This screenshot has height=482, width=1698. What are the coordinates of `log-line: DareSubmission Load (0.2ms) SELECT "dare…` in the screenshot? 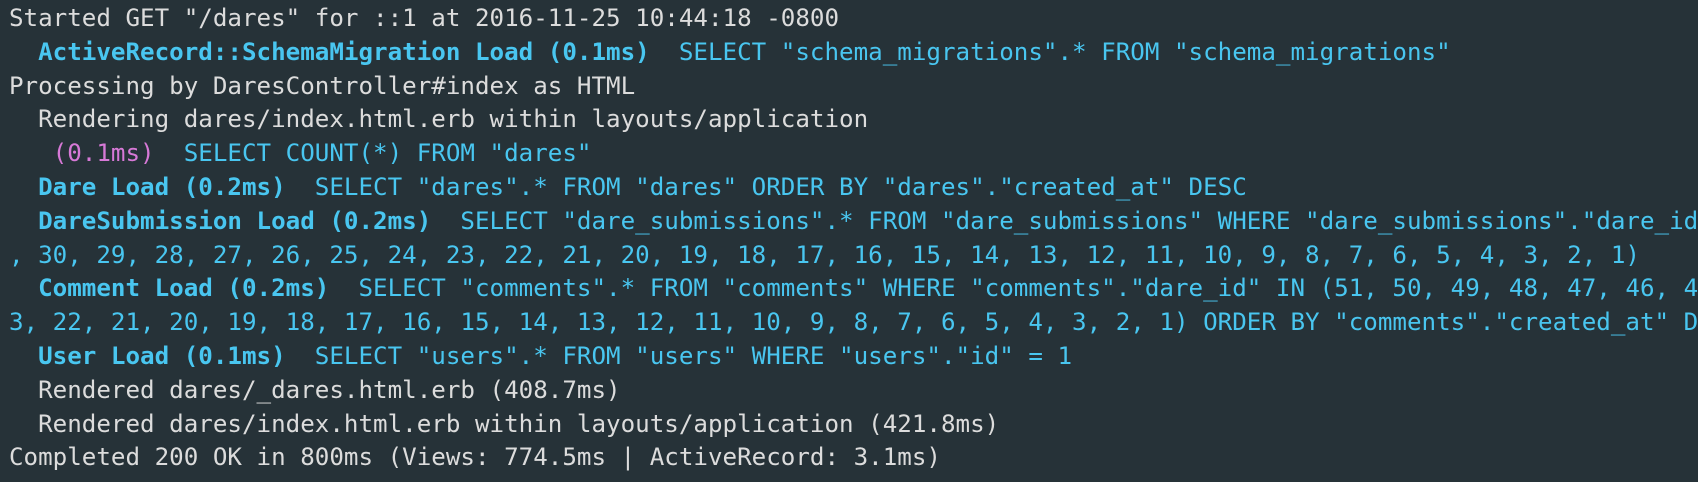 It's located at (849, 222).